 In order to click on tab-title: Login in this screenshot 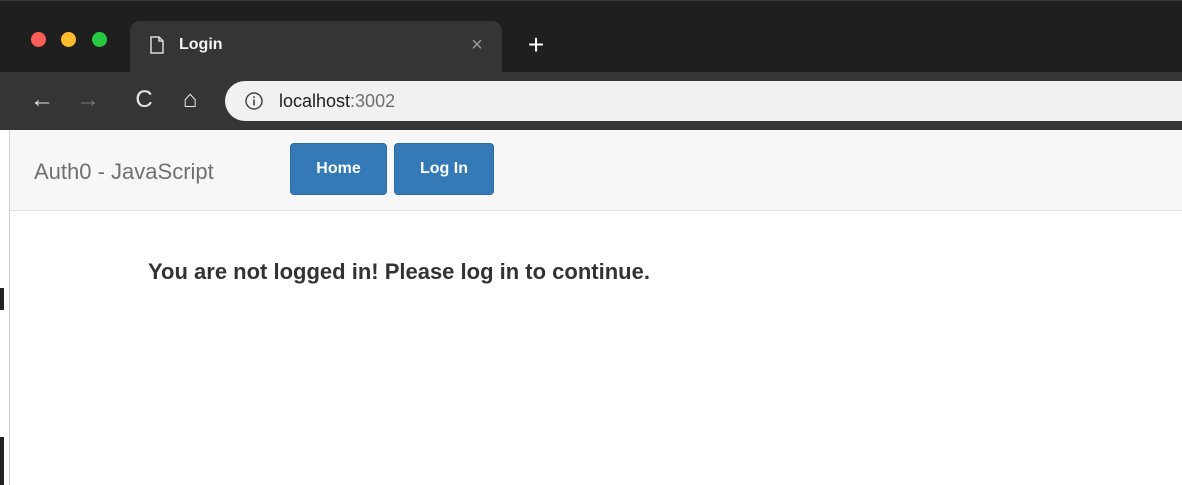, I will do `click(201, 44)`.